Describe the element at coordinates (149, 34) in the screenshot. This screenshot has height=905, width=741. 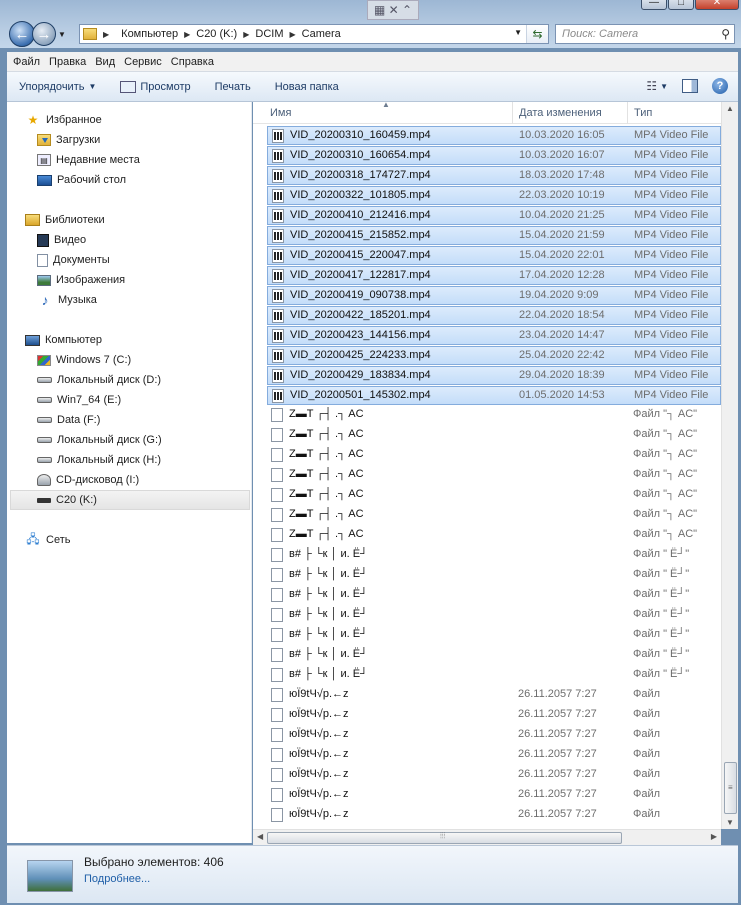
I see `breadcrumb-computer: Компьютер` at that location.